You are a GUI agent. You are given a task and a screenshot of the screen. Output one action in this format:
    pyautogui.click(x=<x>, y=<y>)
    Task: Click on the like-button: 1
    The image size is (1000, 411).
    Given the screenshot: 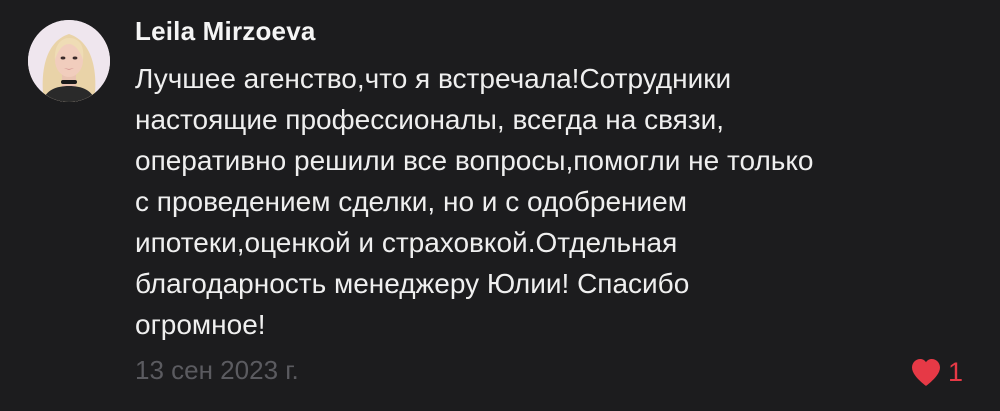 What is the action you would take?
    pyautogui.click(x=936, y=372)
    